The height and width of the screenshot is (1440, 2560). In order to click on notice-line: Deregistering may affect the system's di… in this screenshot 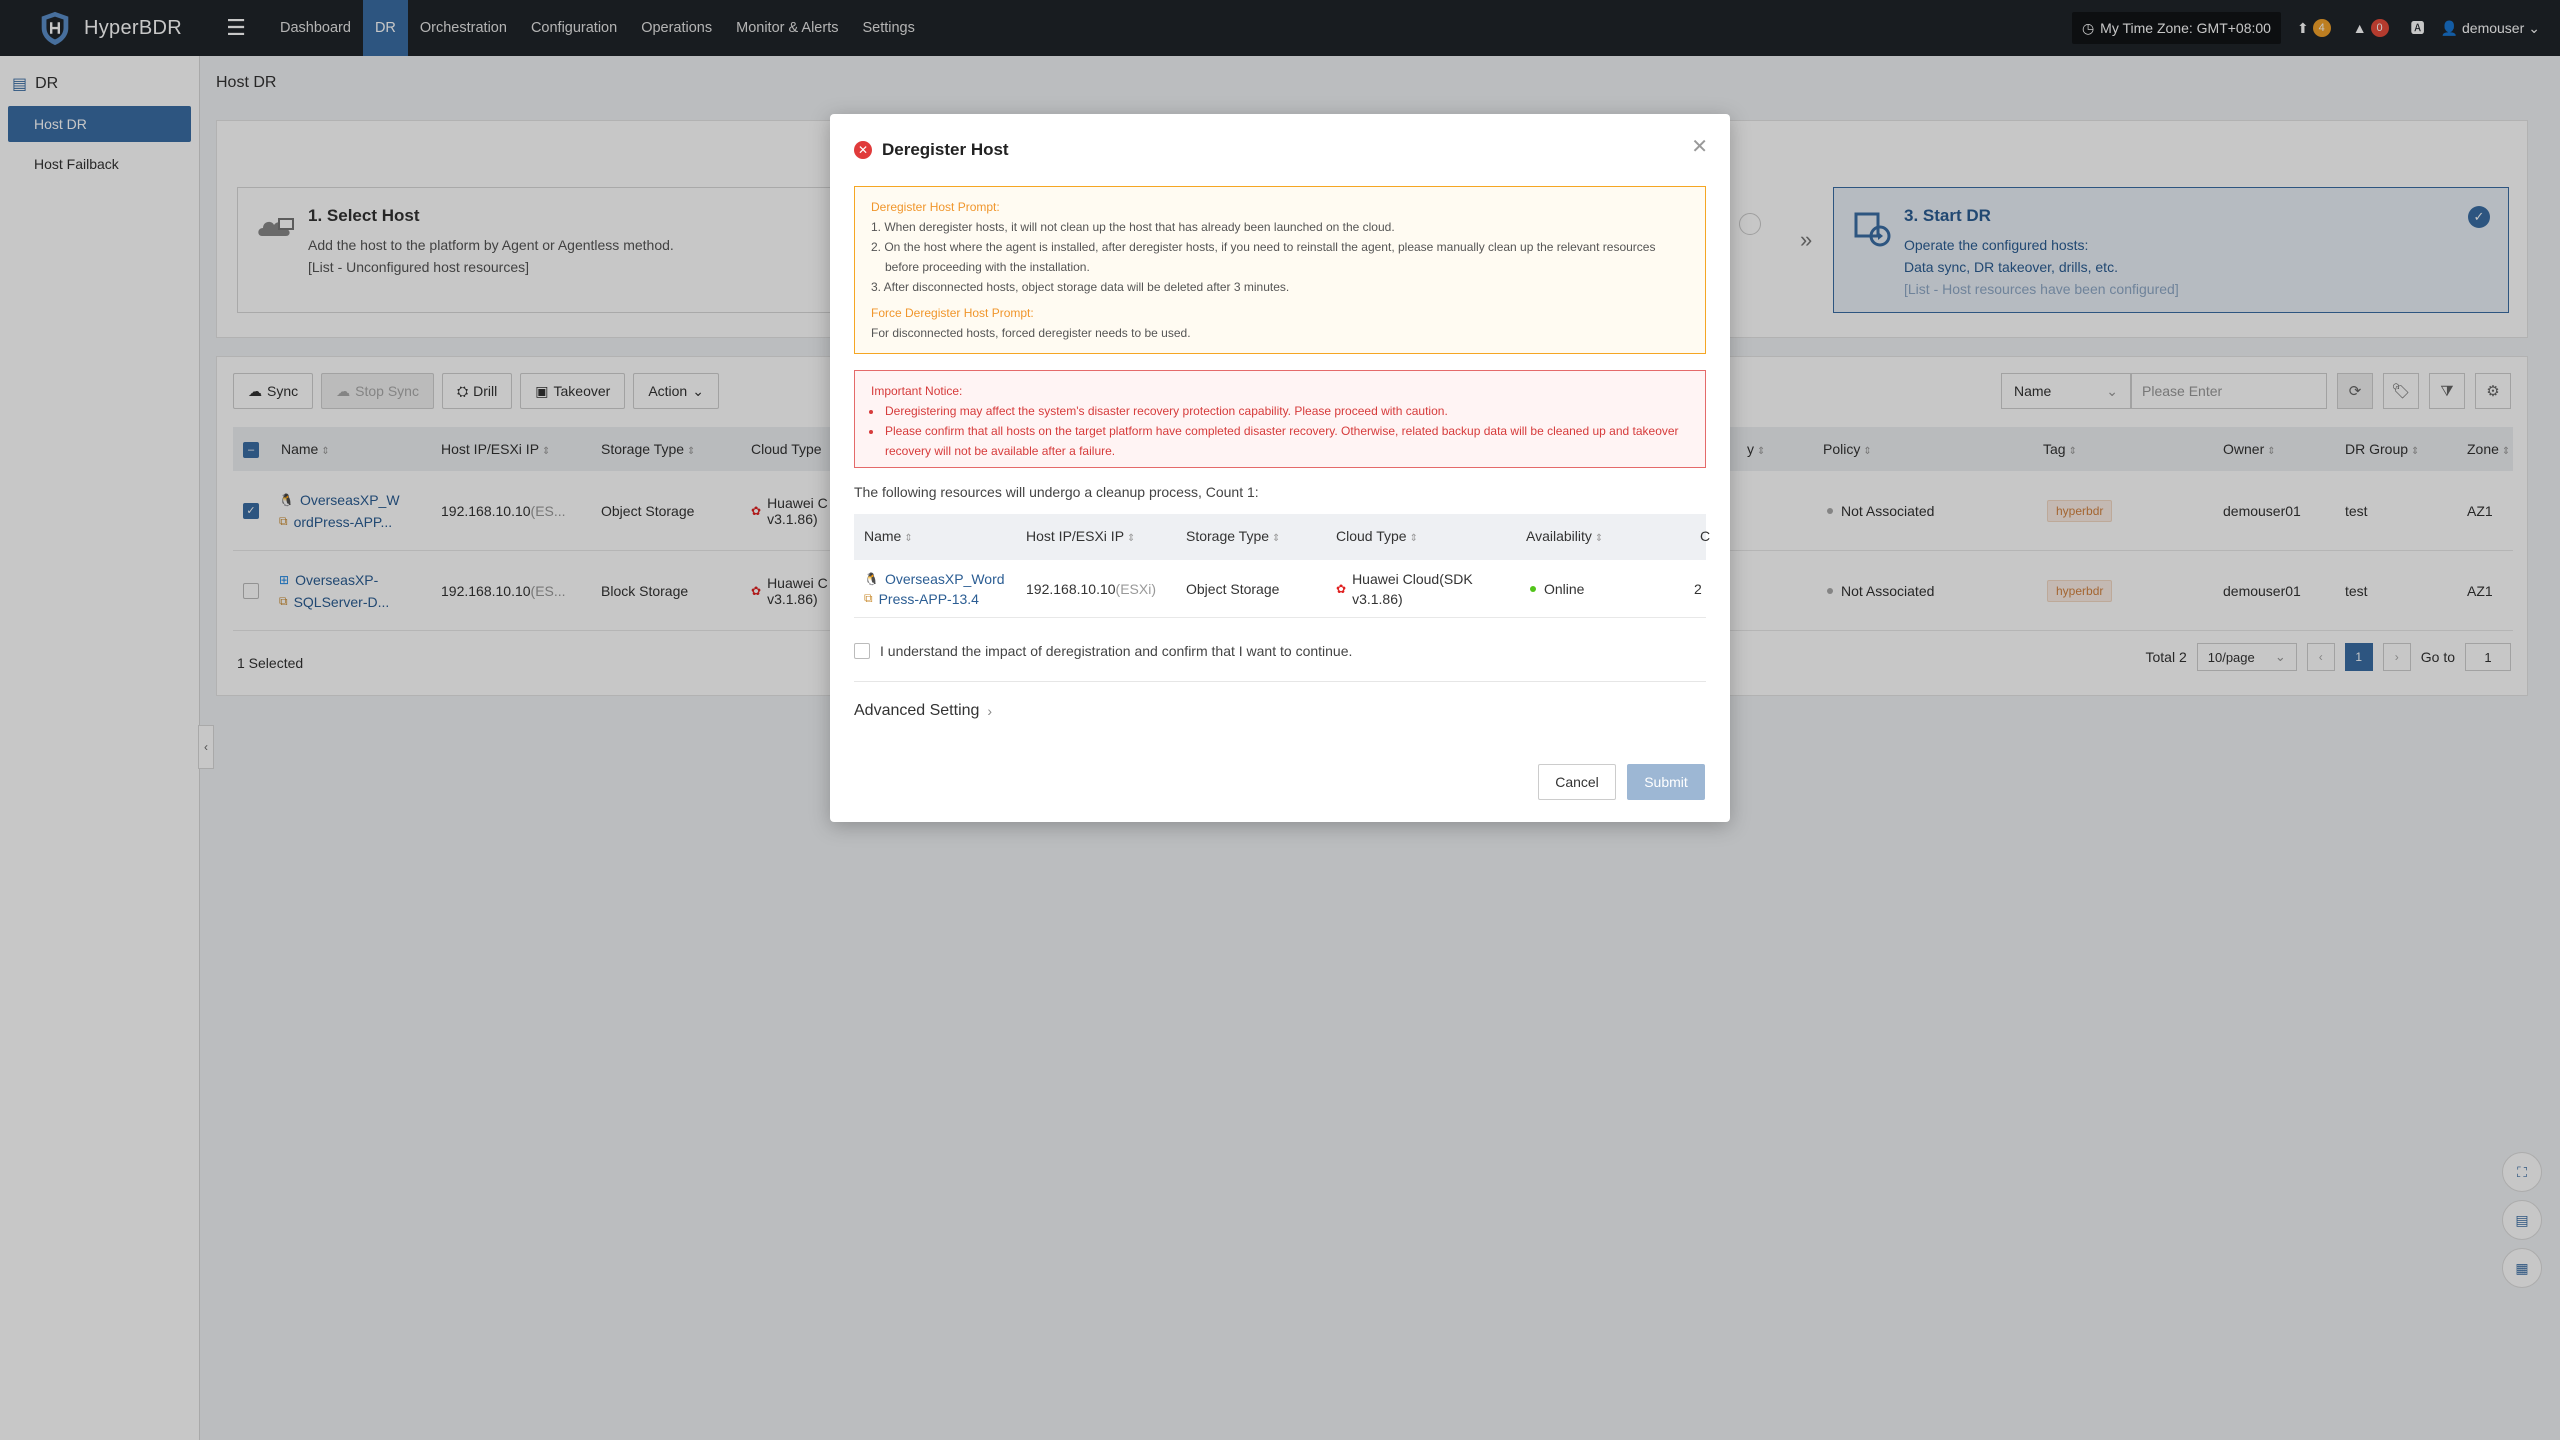, I will do `click(1286, 411)`.